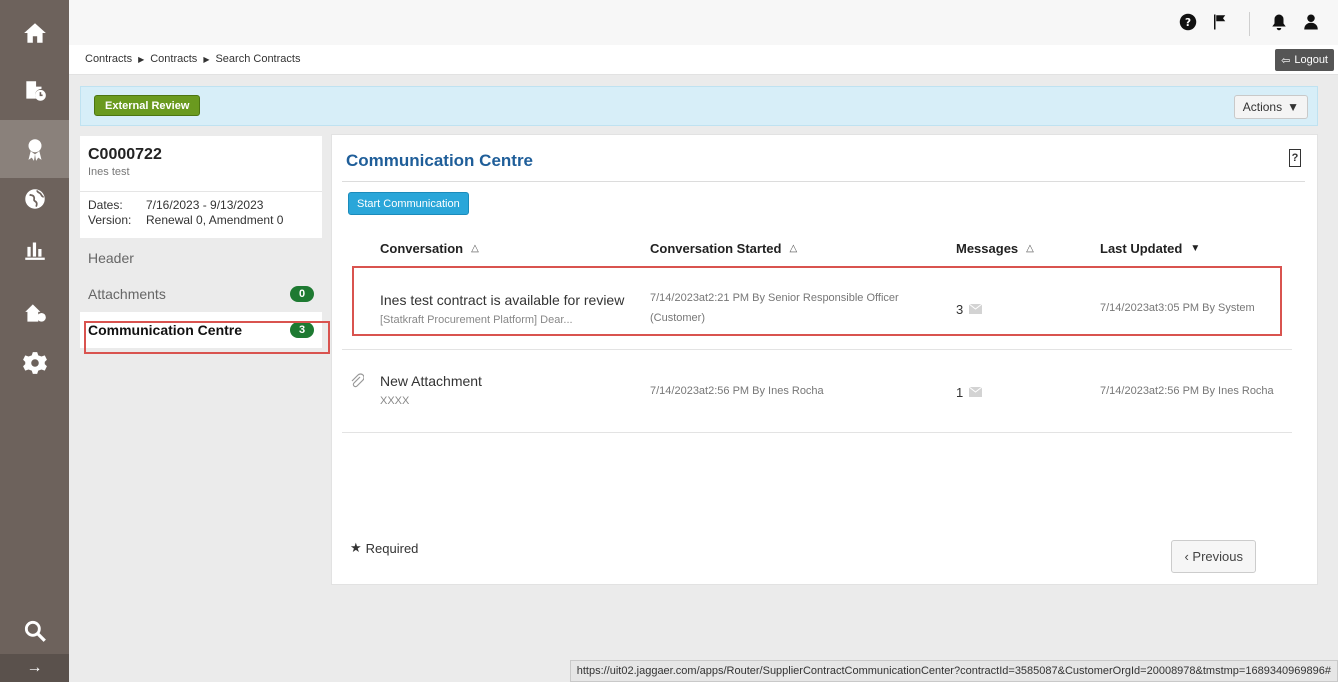 The image size is (1338, 682). What do you see at coordinates (987, 248) in the screenshot?
I see `column-label: Messages` at bounding box center [987, 248].